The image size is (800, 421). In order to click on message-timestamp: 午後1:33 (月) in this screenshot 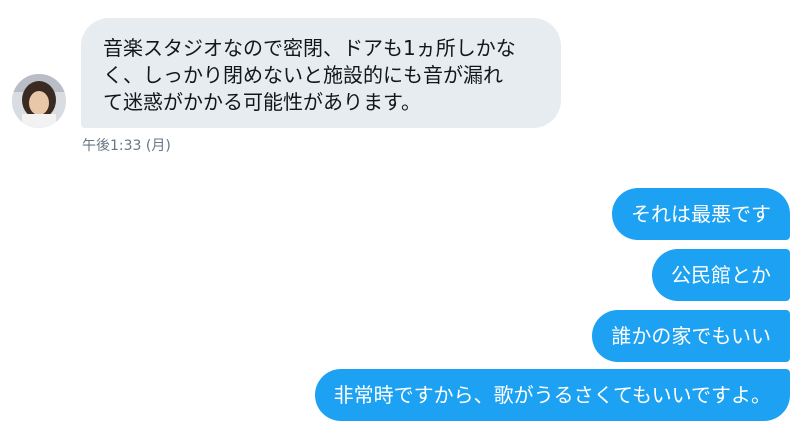, I will do `click(126, 146)`.